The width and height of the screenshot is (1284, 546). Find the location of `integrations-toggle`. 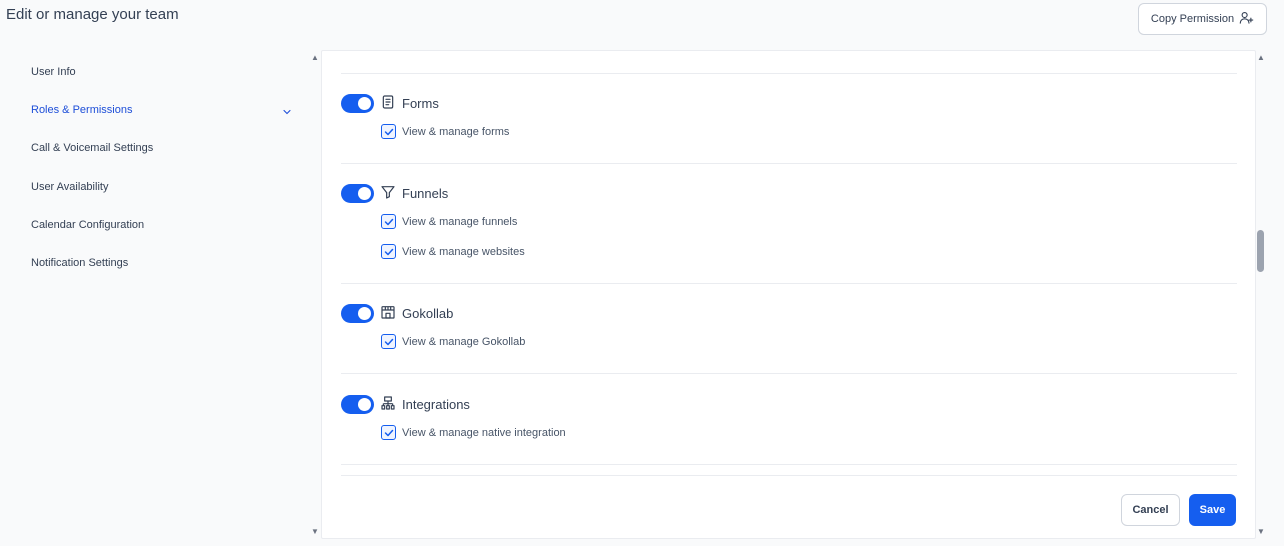

integrations-toggle is located at coordinates (357, 404).